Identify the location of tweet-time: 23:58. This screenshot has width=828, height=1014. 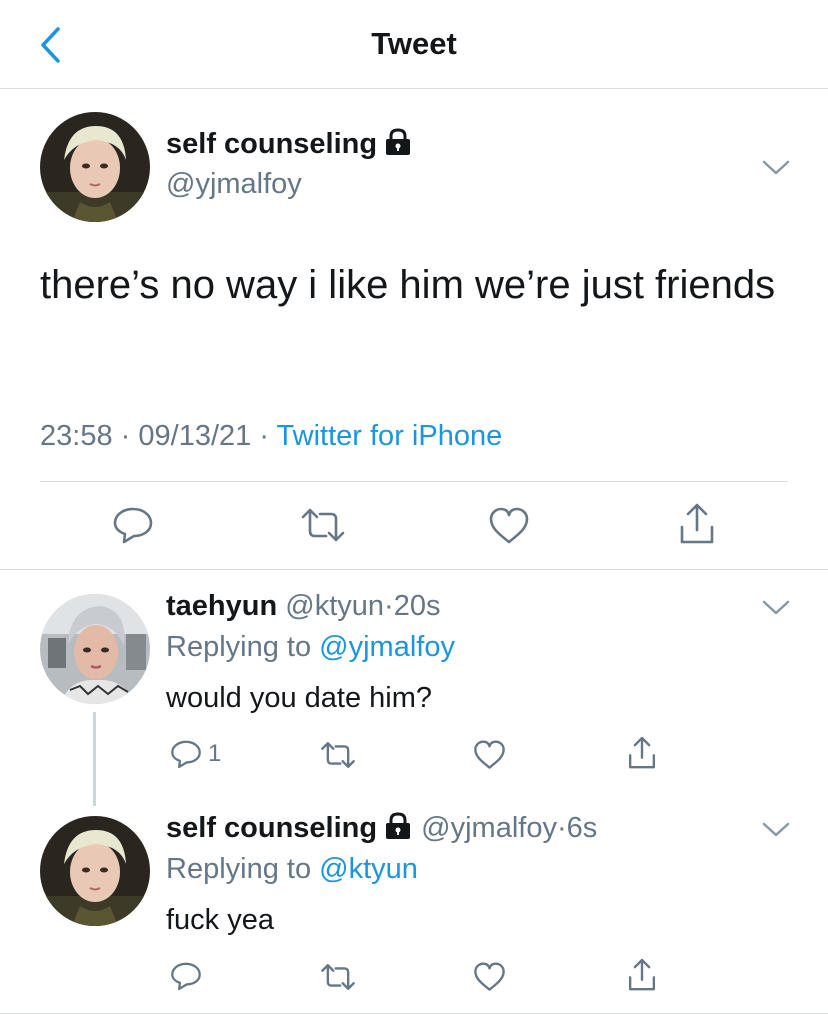
(76, 436).